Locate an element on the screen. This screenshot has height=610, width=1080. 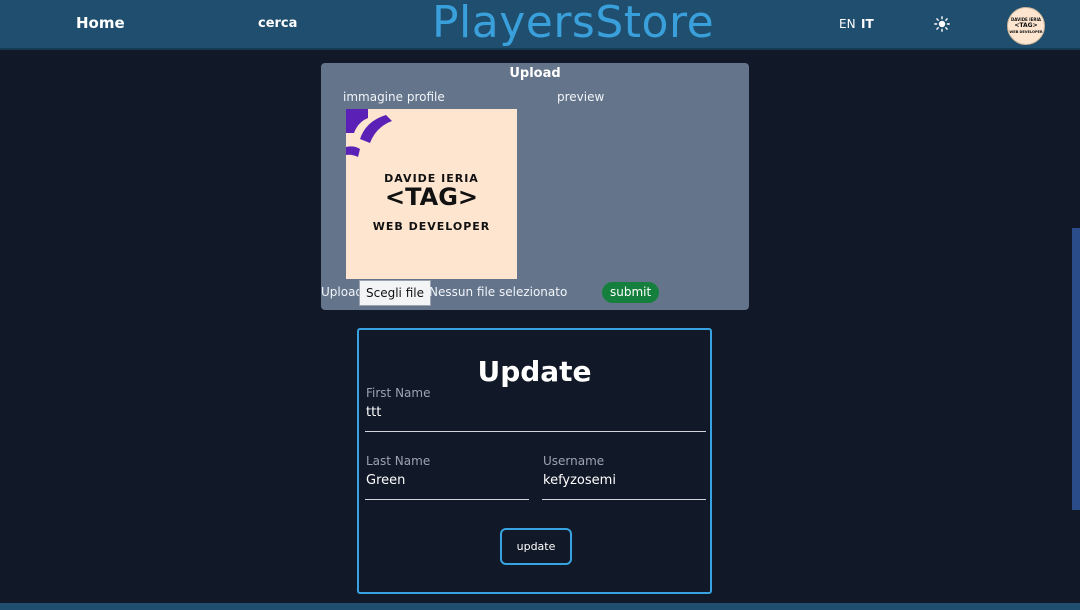
language-it: IT is located at coordinates (867, 24).